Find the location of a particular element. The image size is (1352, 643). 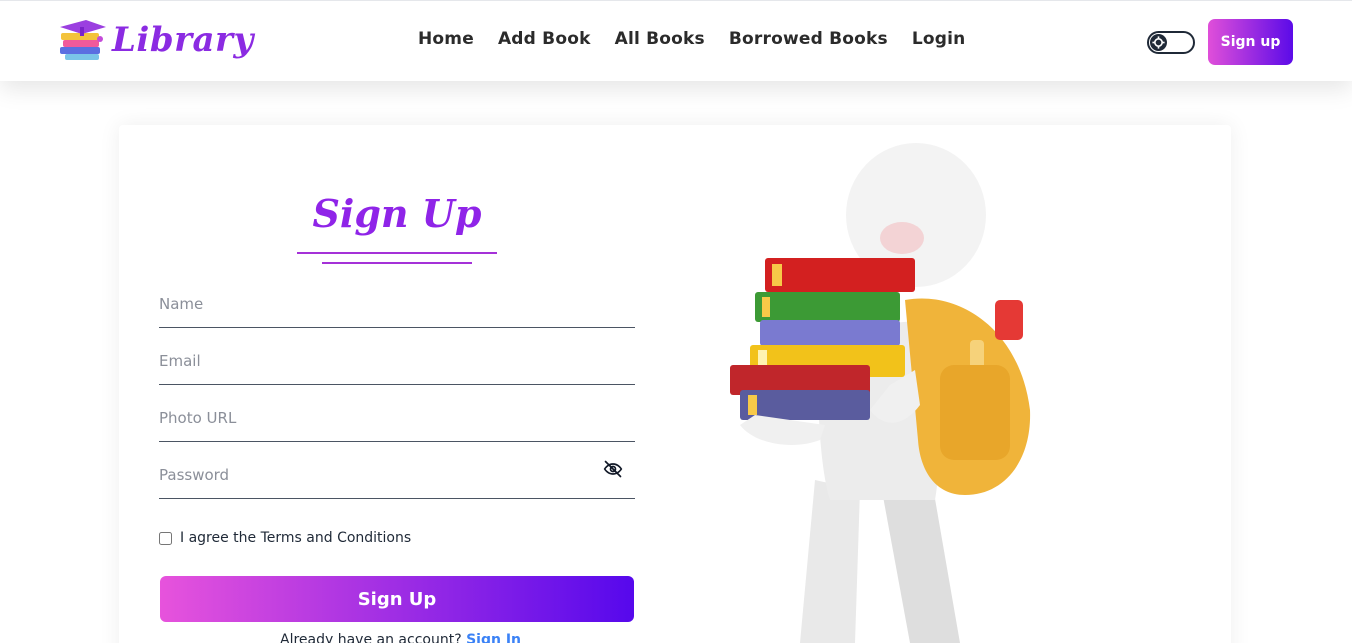

signin-prompt-row: Already have an account? Sign In is located at coordinates (400, 637).